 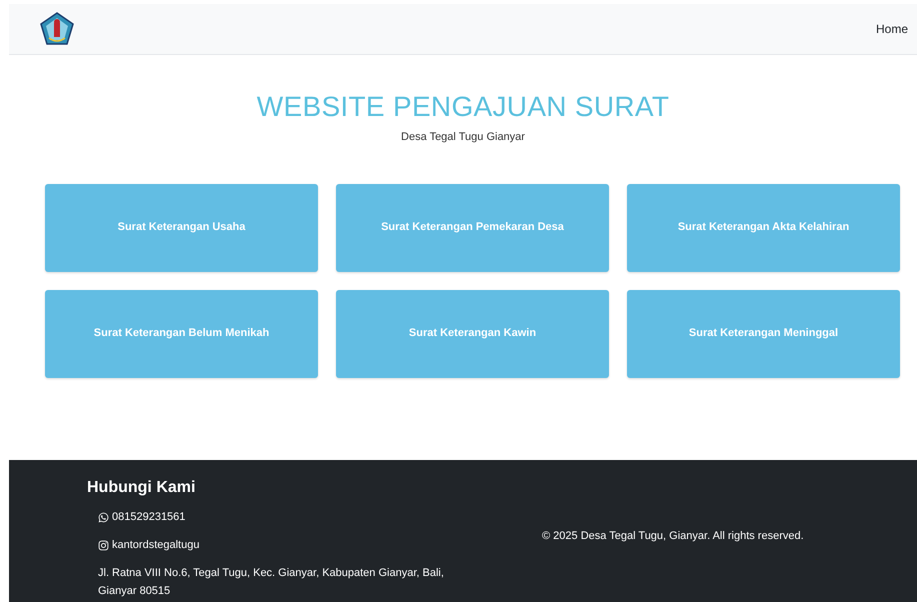 What do you see at coordinates (463, 137) in the screenshot?
I see `page-subtitle: Desa Tegal Tugu Gianyar` at bounding box center [463, 137].